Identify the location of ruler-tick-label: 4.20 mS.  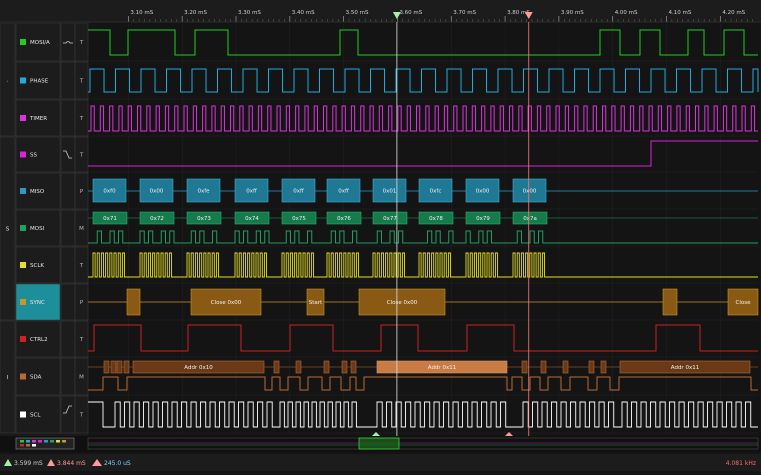
(733, 13).